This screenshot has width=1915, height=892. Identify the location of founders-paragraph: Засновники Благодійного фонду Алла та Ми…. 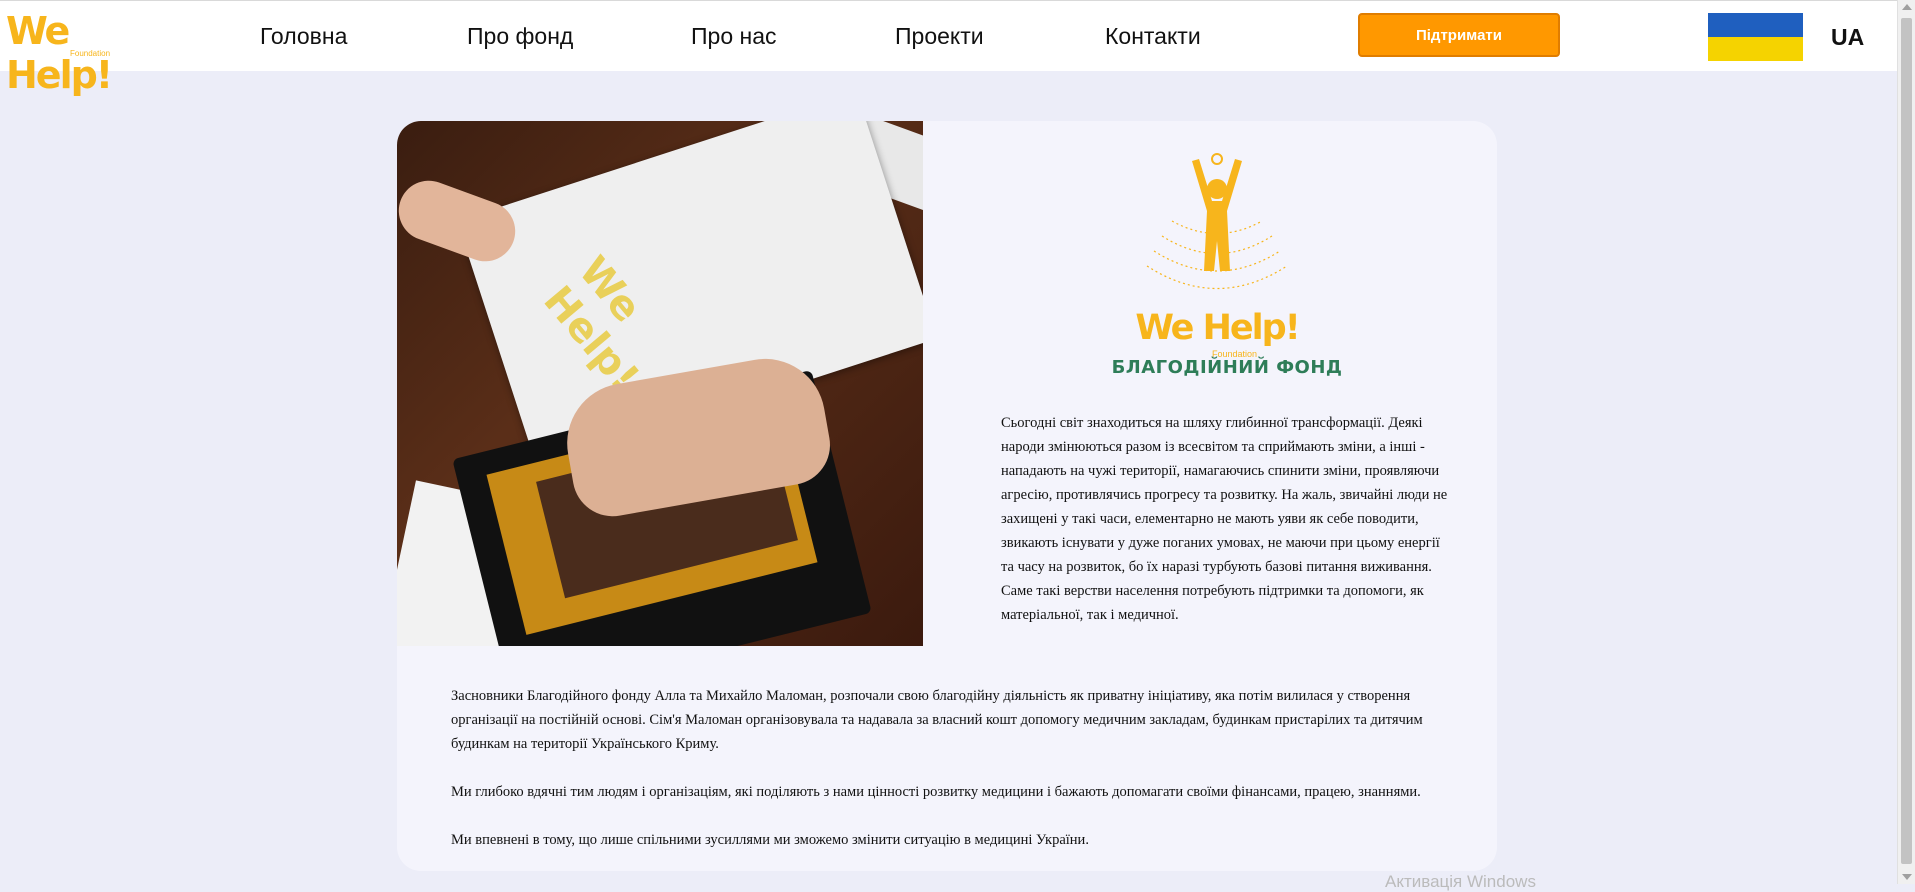
(937, 720).